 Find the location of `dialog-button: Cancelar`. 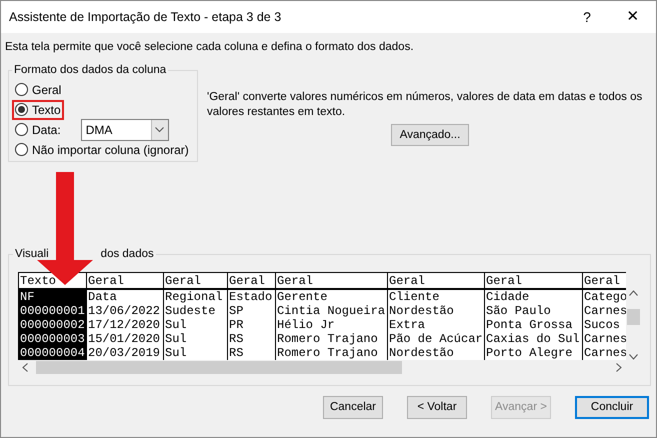

dialog-button: Cancelar is located at coordinates (353, 408).